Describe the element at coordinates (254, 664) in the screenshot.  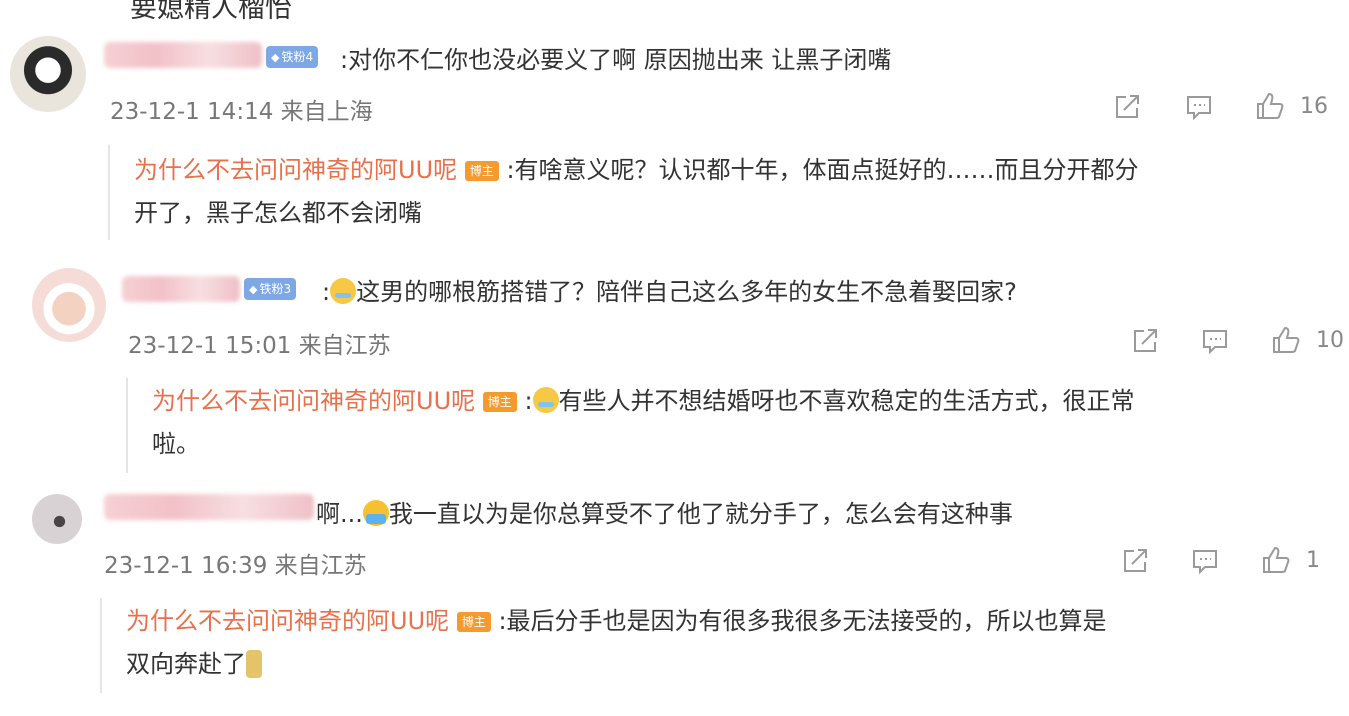
I see `person-emoji` at that location.